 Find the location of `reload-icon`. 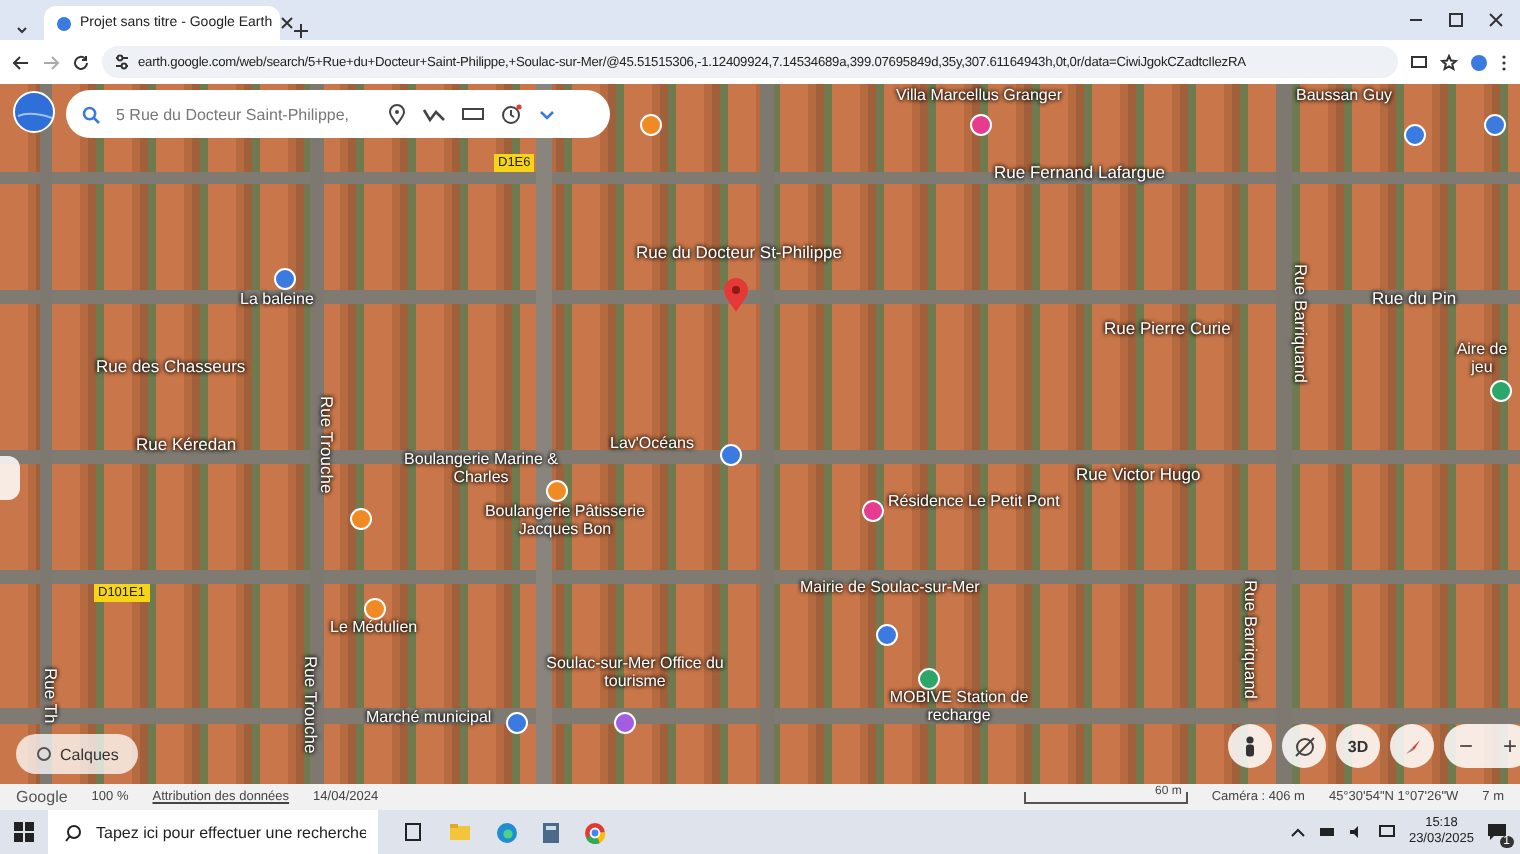

reload-icon is located at coordinates (81, 62).